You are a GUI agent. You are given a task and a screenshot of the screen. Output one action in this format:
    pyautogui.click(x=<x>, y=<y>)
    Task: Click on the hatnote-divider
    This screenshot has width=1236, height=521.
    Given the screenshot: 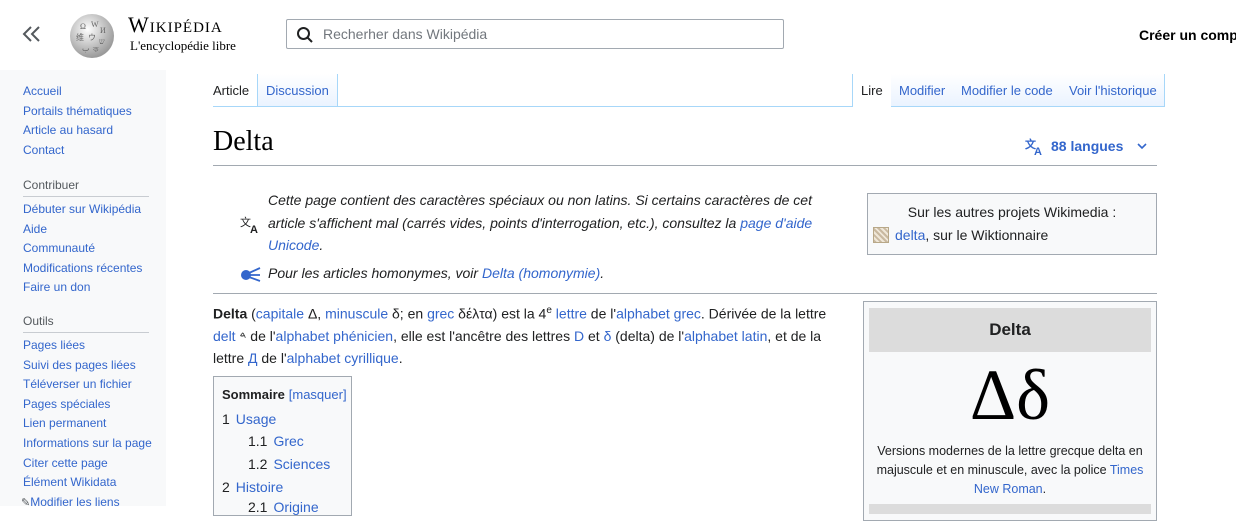 What is the action you would take?
    pyautogui.click(x=685, y=293)
    